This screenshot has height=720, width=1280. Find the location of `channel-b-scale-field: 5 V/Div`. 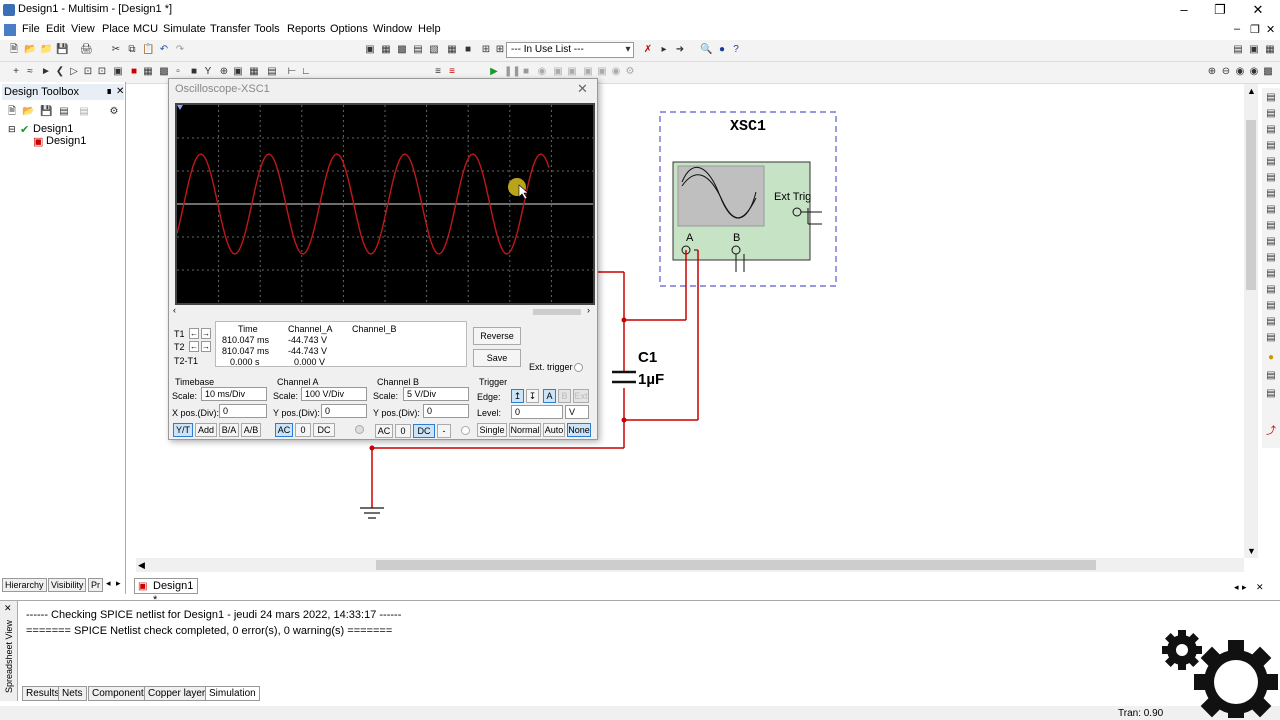

channel-b-scale-field: 5 V/Div is located at coordinates (436, 394).